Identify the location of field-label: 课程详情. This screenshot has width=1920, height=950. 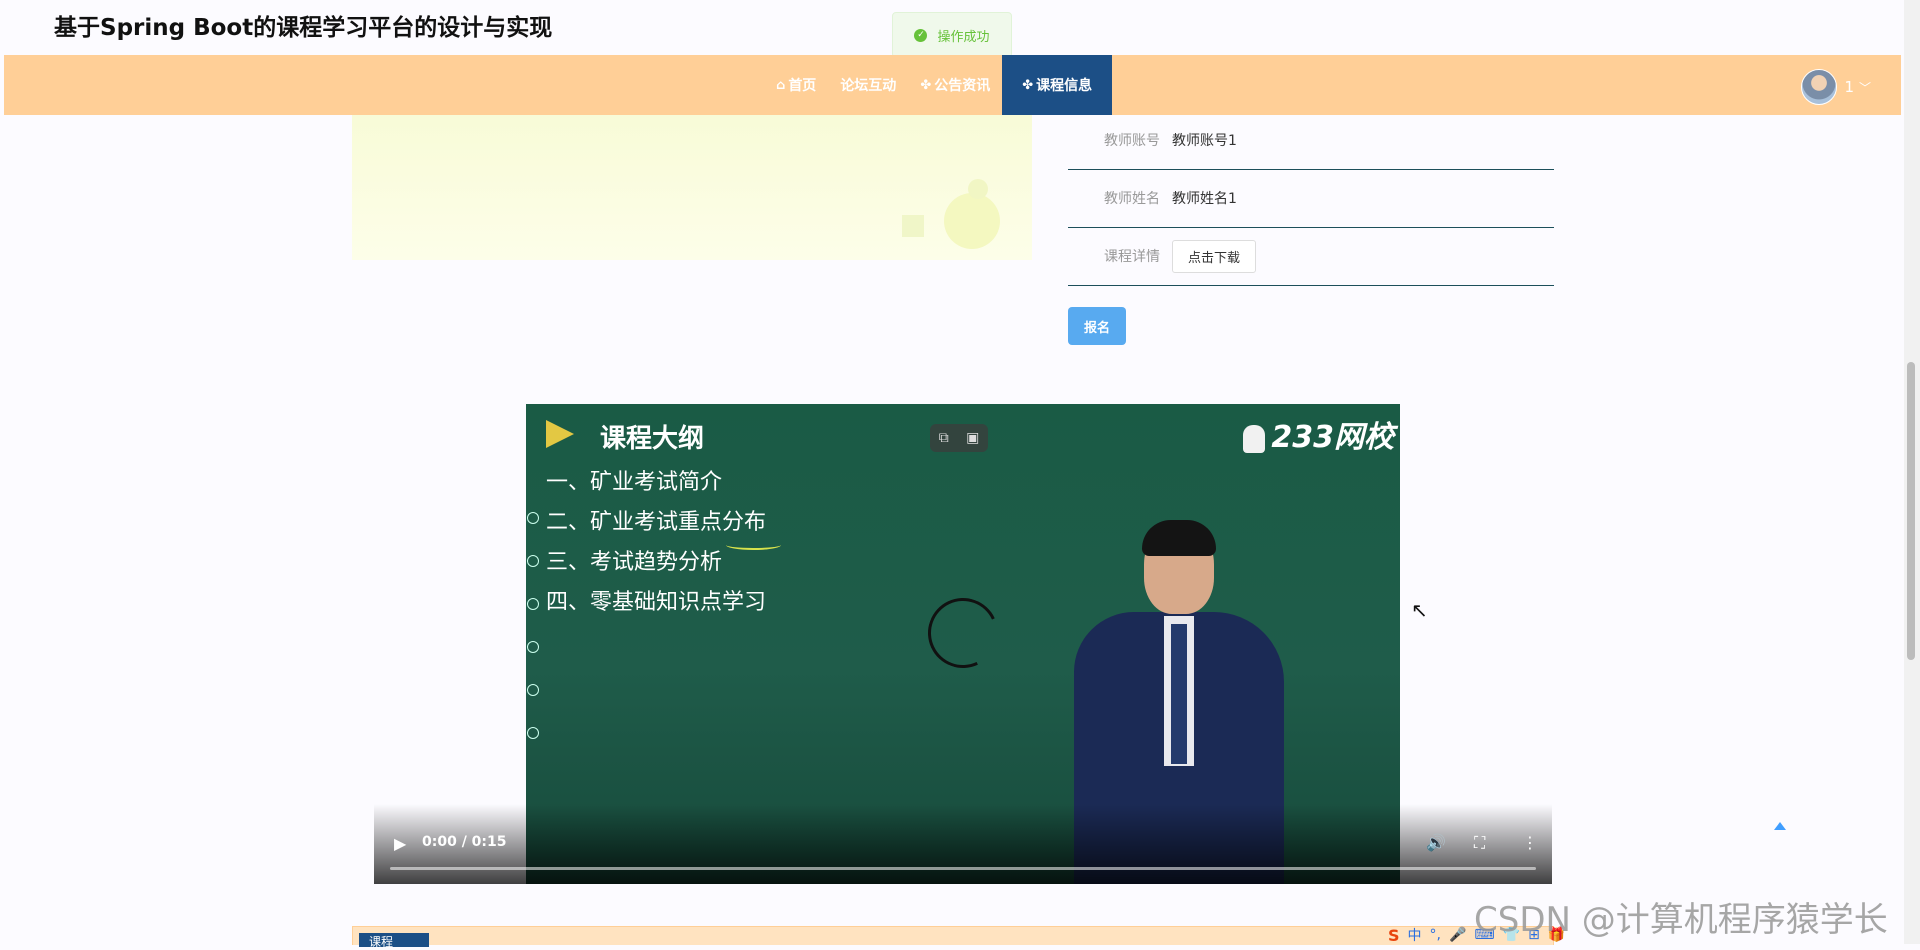
(1132, 257).